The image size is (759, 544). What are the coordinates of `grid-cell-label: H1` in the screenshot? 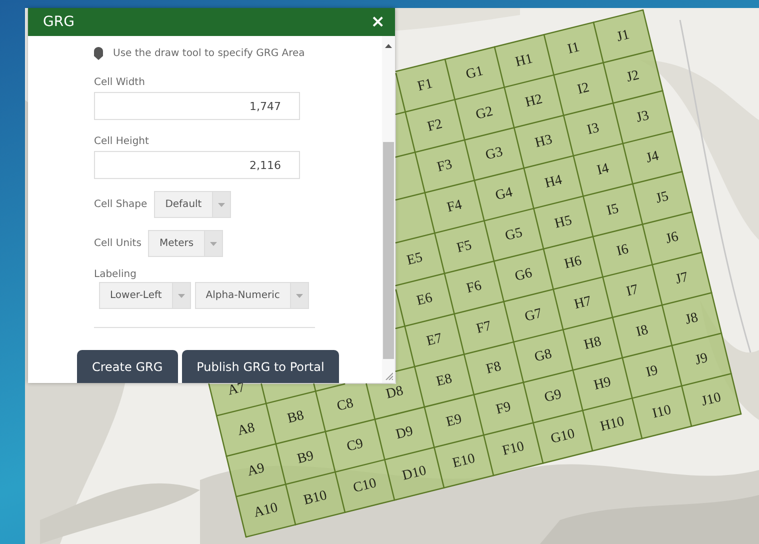 It's located at (524, 61).